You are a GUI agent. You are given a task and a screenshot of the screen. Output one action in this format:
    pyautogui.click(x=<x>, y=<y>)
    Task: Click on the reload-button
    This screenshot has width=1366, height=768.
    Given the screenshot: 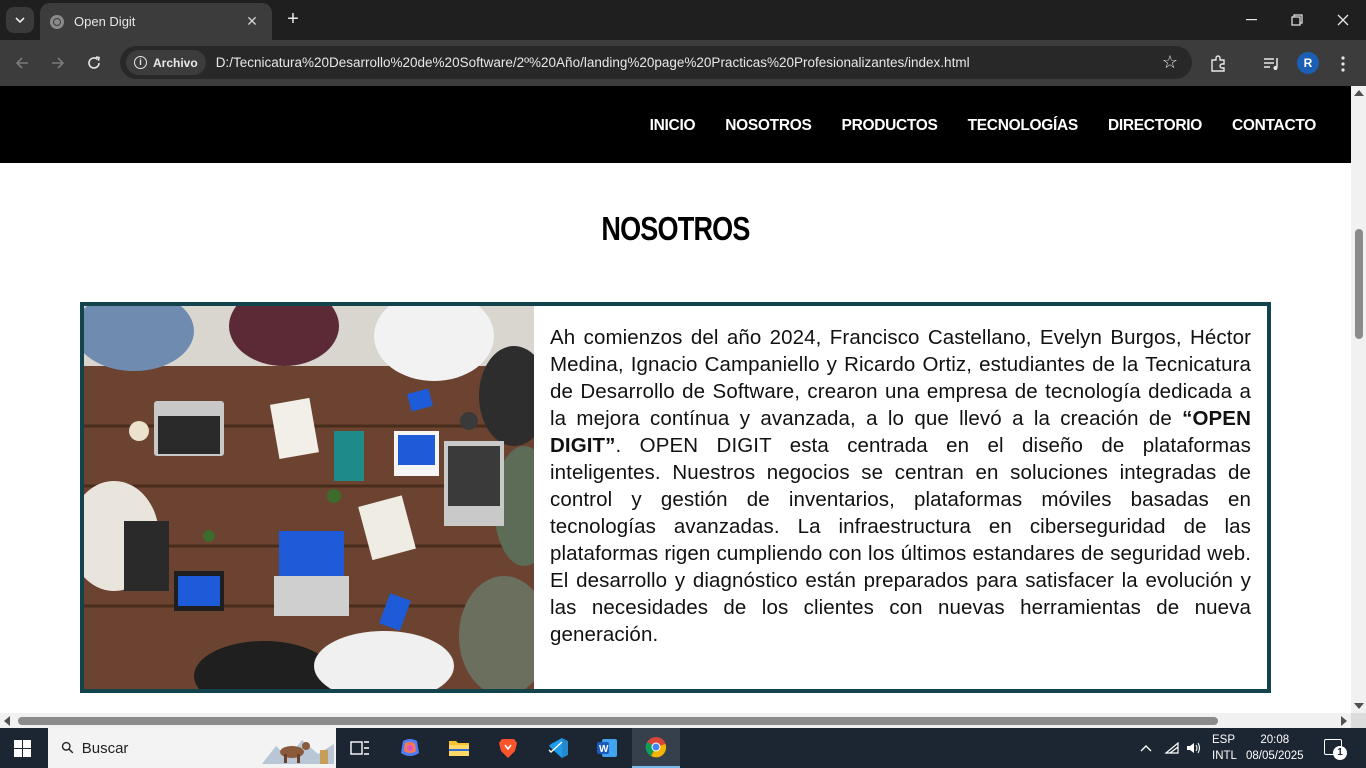 What is the action you would take?
    pyautogui.click(x=94, y=63)
    